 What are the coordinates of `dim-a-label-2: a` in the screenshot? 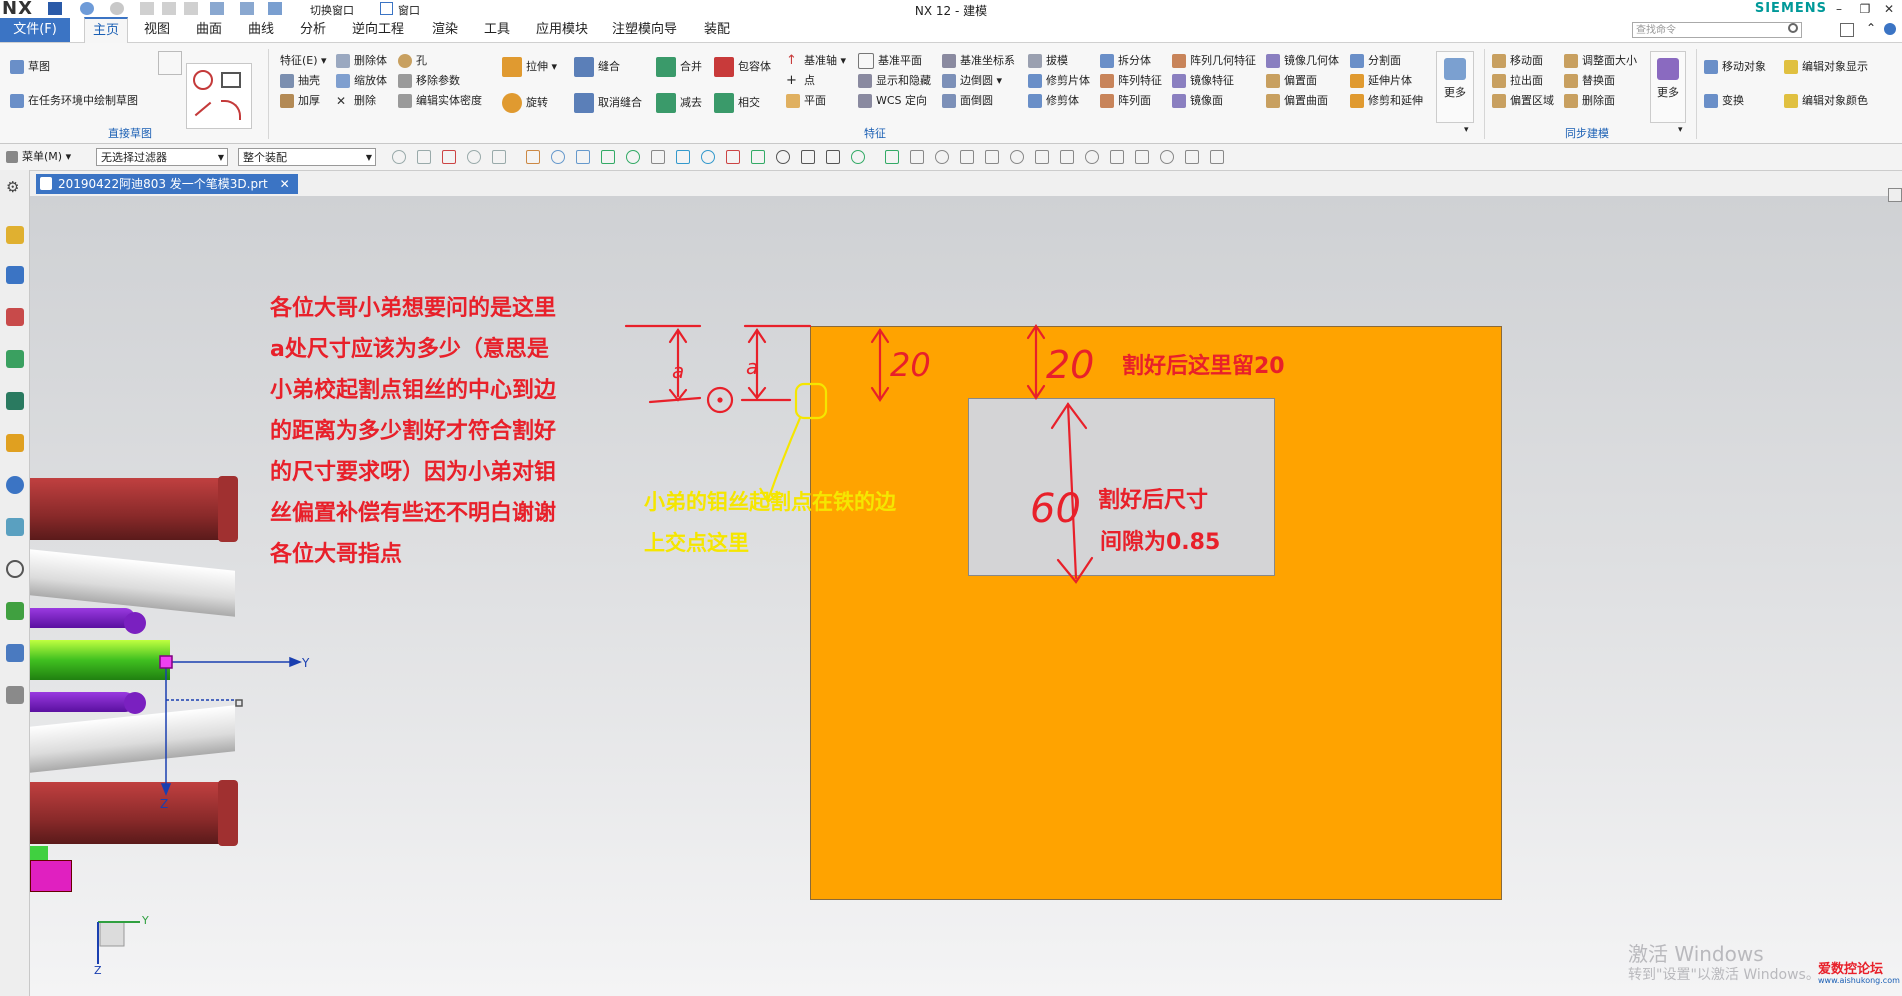 It's located at (752, 367).